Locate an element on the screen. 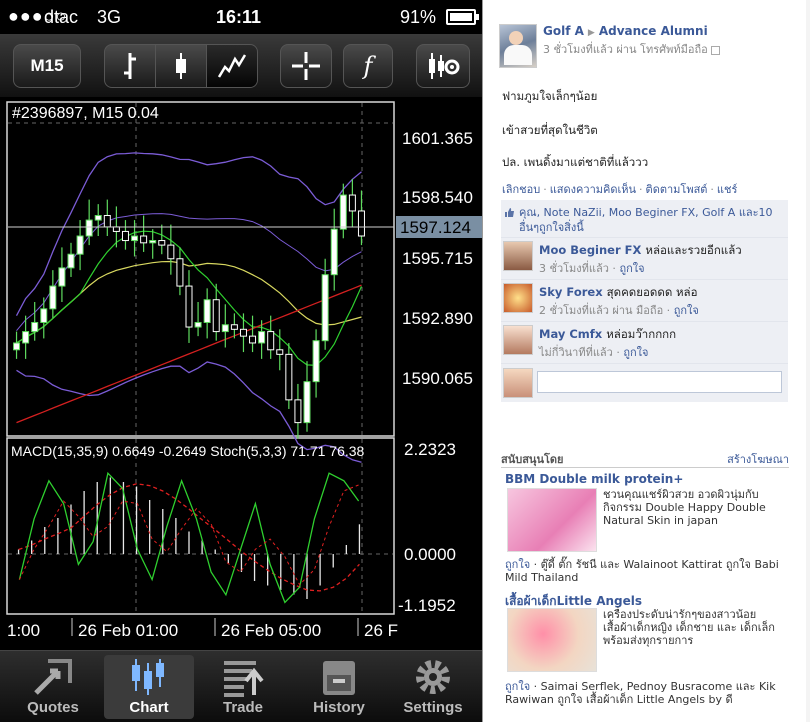 The image size is (811, 722). tab-bar: Quotes Chart Trade History Settings is located at coordinates (241, 686).